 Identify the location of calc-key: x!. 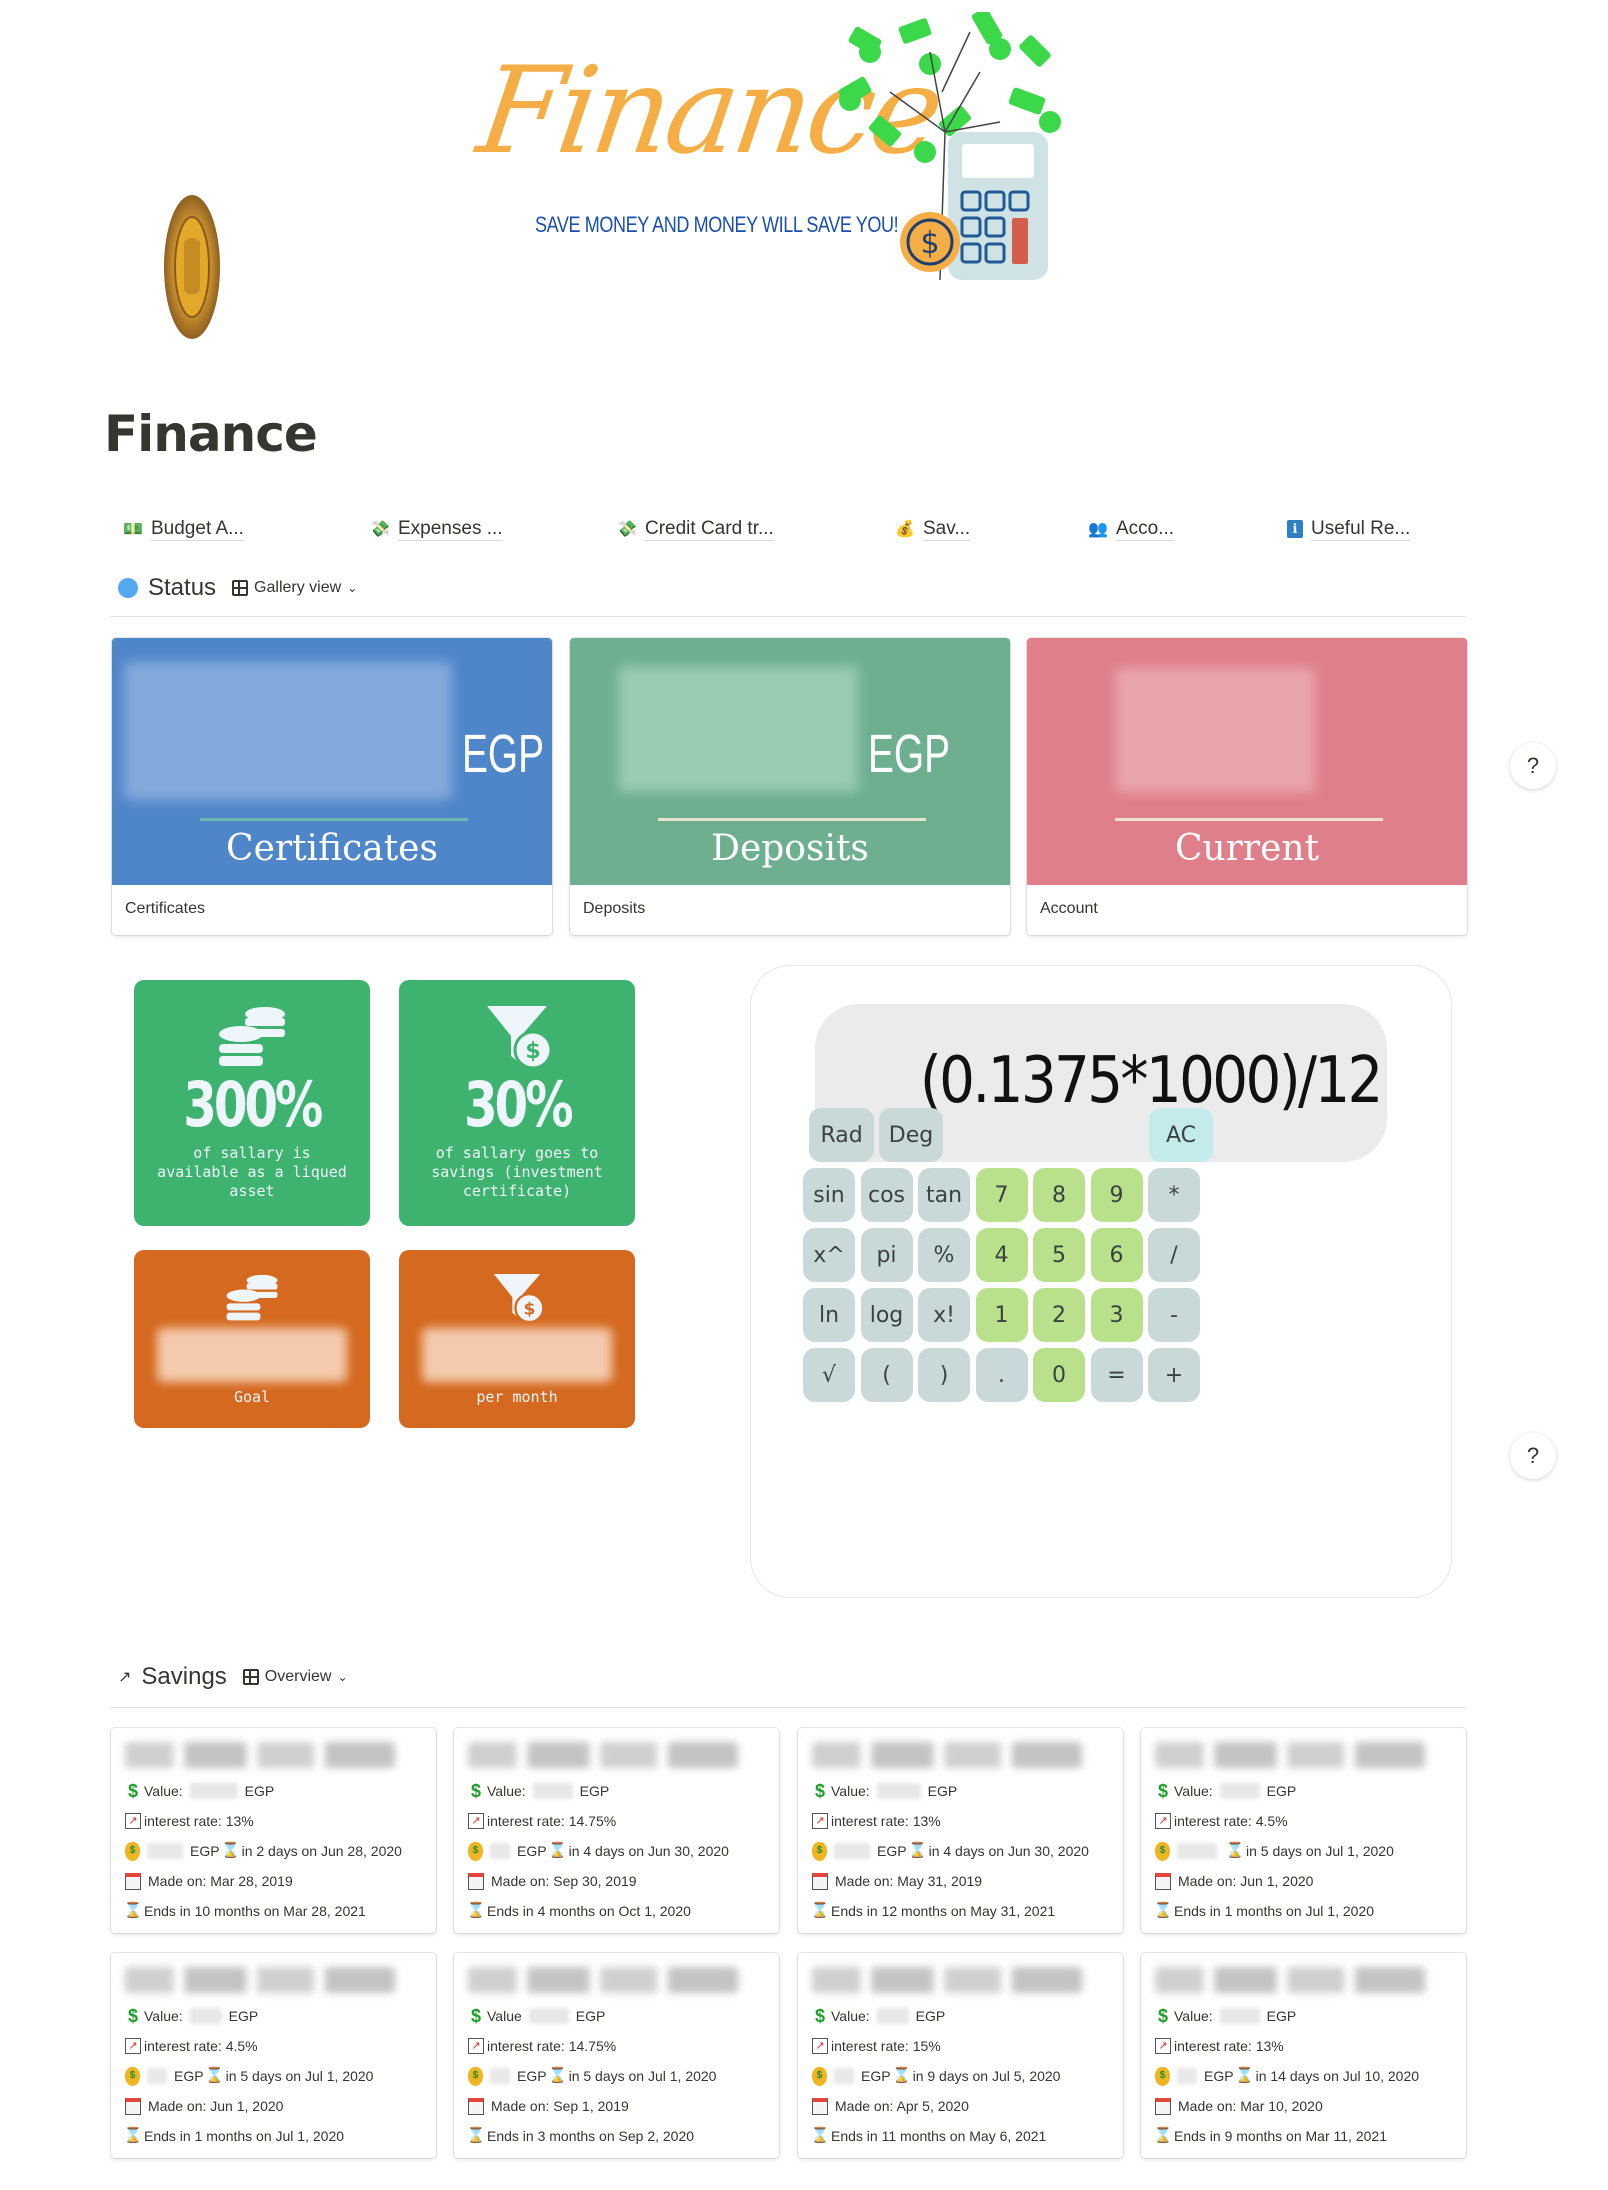
(944, 1315).